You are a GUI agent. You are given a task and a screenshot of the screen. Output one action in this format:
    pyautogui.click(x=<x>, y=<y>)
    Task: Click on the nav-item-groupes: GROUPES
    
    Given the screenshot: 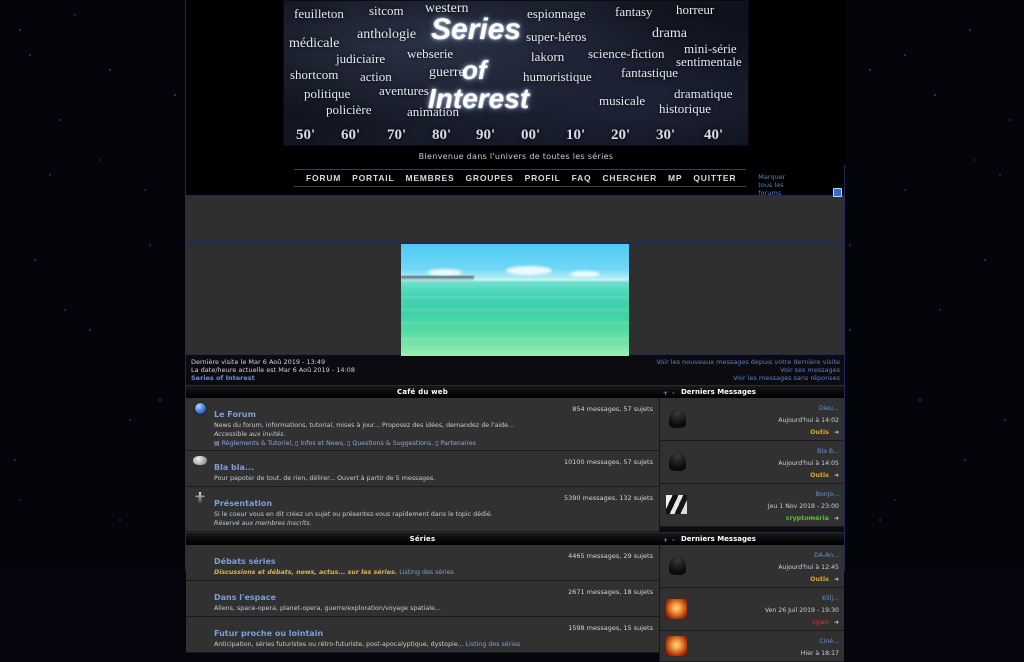 What is the action you would take?
    pyautogui.click(x=490, y=178)
    